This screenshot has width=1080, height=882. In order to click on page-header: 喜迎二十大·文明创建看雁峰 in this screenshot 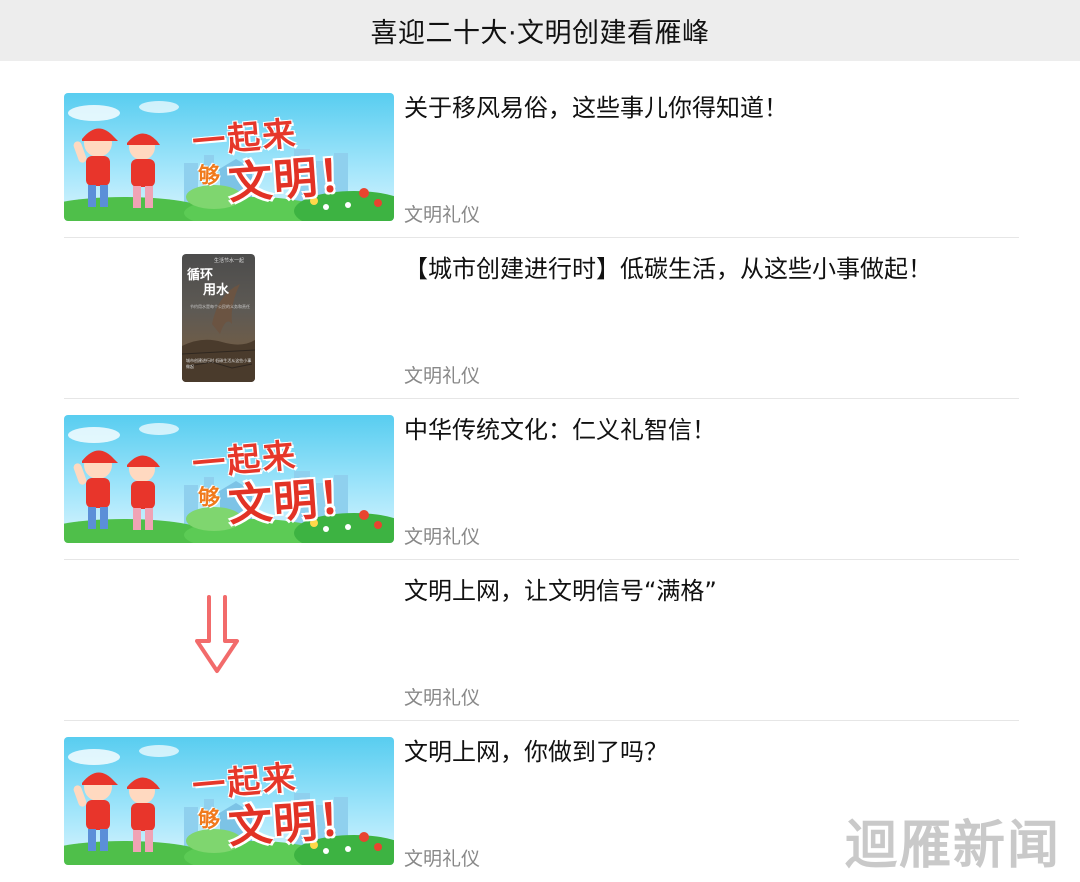, I will do `click(540, 30)`.